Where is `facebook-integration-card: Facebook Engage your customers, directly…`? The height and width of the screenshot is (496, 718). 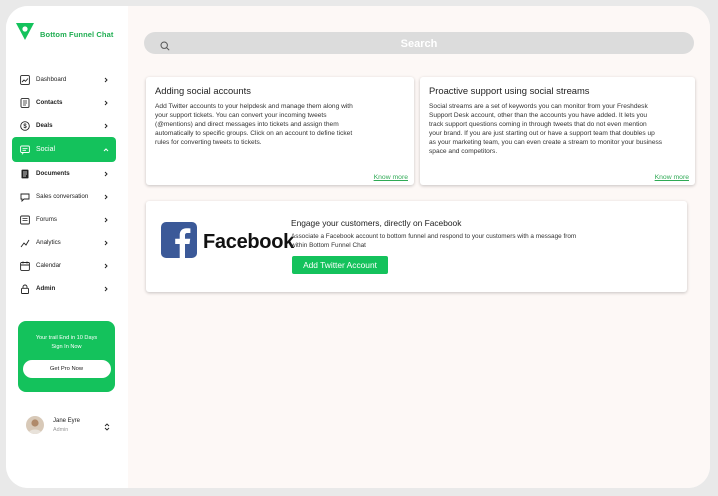
facebook-integration-card: Facebook Engage your customers, directly… is located at coordinates (416, 246).